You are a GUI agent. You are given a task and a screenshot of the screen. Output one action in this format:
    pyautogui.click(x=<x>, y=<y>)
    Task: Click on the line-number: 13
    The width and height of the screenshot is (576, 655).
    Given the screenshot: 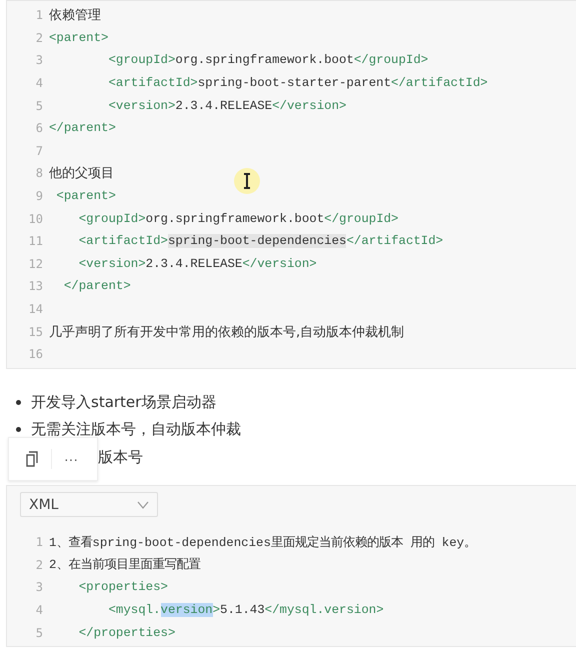 What is the action you would take?
    pyautogui.click(x=36, y=286)
    